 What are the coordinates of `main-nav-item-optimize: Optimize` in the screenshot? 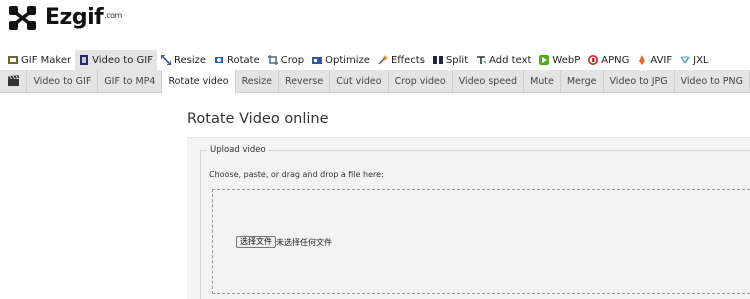 It's located at (341, 60).